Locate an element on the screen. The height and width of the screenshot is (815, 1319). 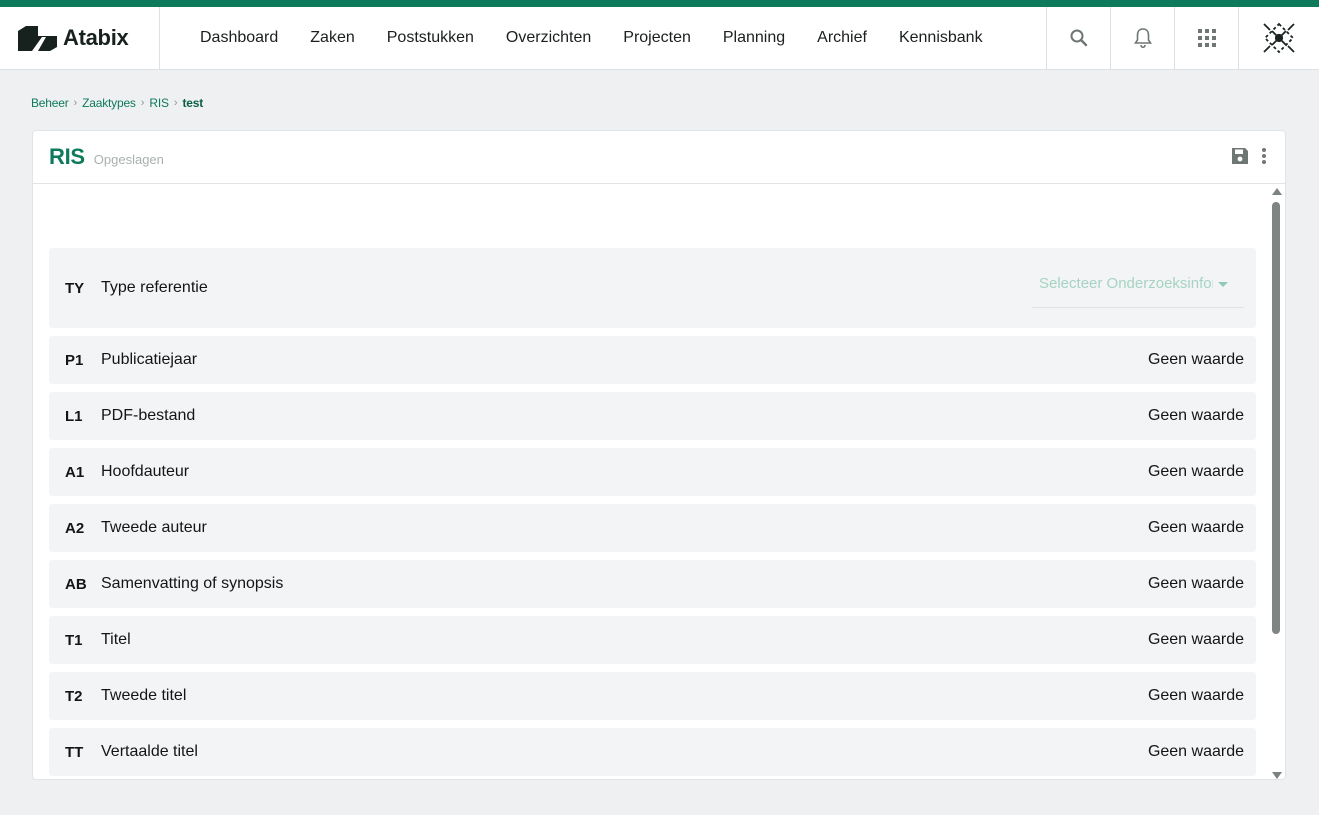
type-reference-select: Selecteer Onderzoeksinformatie is located at coordinates (1138, 288).